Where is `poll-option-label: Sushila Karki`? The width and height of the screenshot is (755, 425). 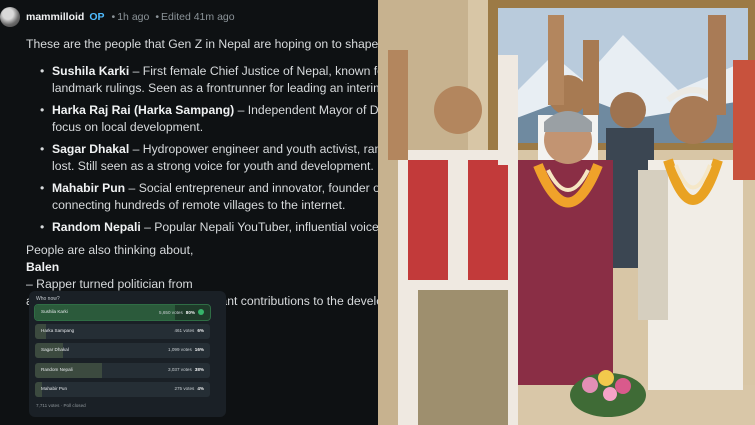 poll-option-label: Sushila Karki is located at coordinates (54, 311).